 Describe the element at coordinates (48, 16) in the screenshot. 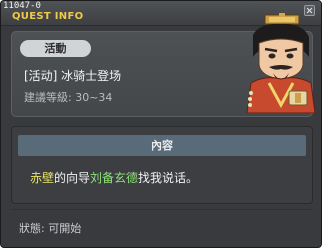

I see `window-title: QUEST INFO` at that location.